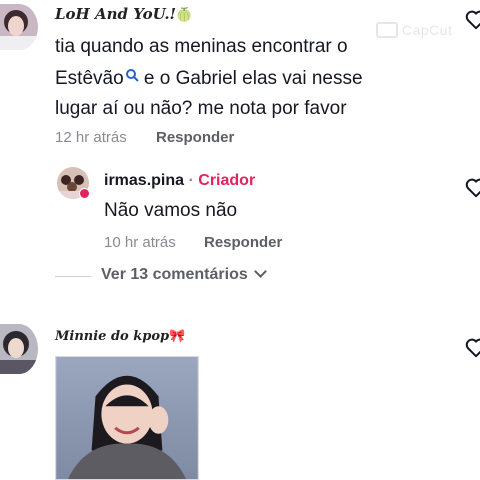 Image resolution: width=480 pixels, height=480 pixels. I want to click on reply-time: 10 hr atrás, so click(140, 242).